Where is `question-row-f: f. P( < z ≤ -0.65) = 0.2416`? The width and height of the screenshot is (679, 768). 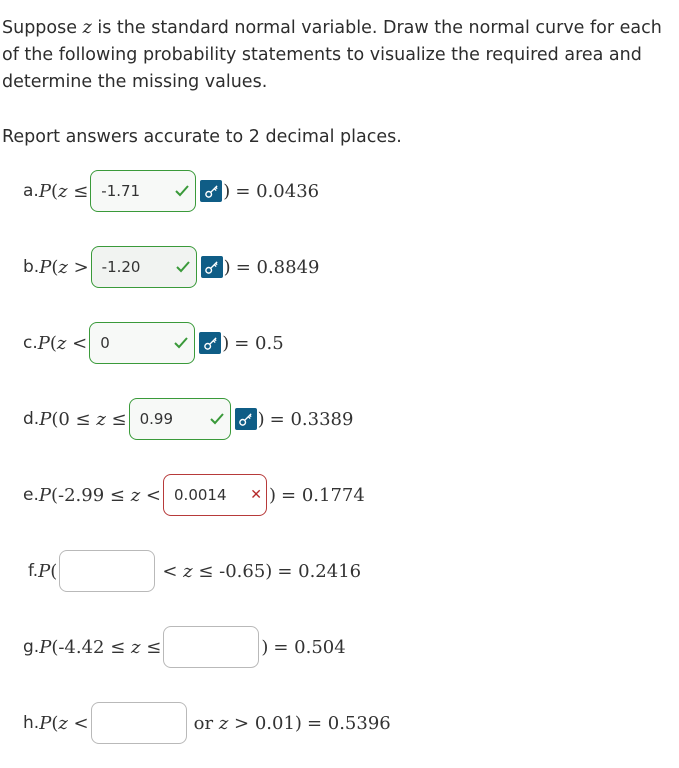
question-row-f: f. P( < z ≤ -0.65) = 0.2416 is located at coordinates (194, 571).